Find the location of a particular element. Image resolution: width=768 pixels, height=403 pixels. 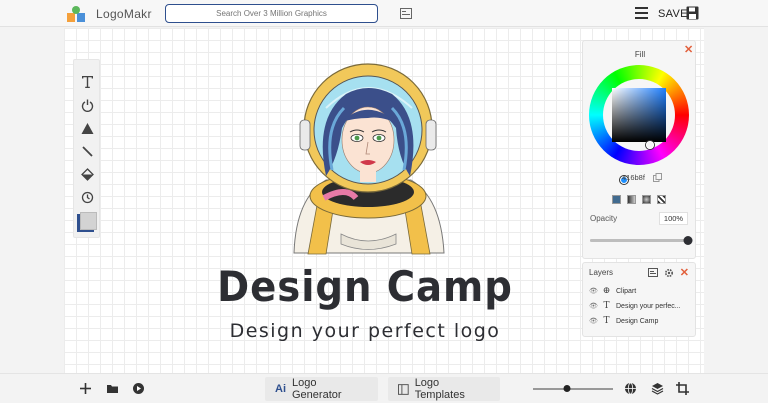

opacity-slider-thumb is located at coordinates (688, 240).